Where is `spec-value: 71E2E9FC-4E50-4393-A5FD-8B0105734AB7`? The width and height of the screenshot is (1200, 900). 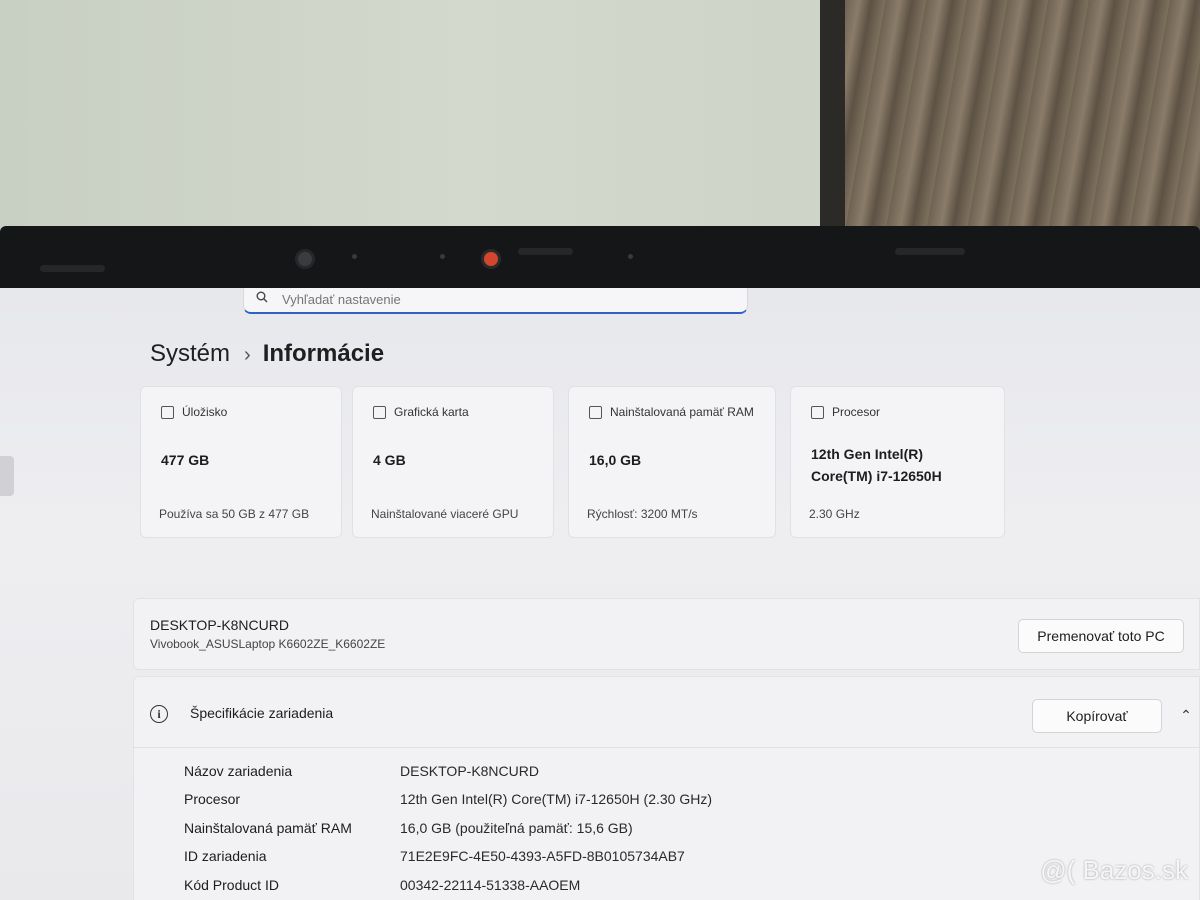
spec-value: 71E2E9FC-4E50-4393-A5FD-8B0105734AB7 is located at coordinates (542, 856).